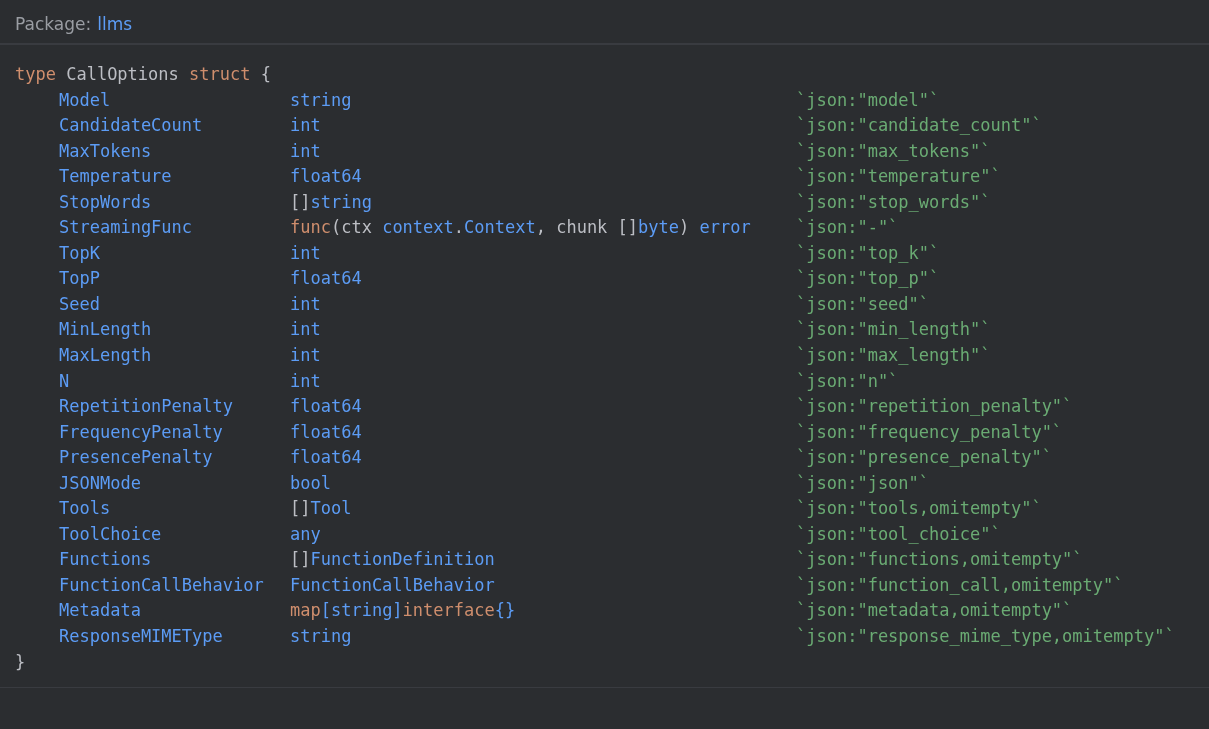 This screenshot has height=729, width=1209. Describe the element at coordinates (919, 125) in the screenshot. I see `struct-tag: `json:"candidate_count"`` at that location.